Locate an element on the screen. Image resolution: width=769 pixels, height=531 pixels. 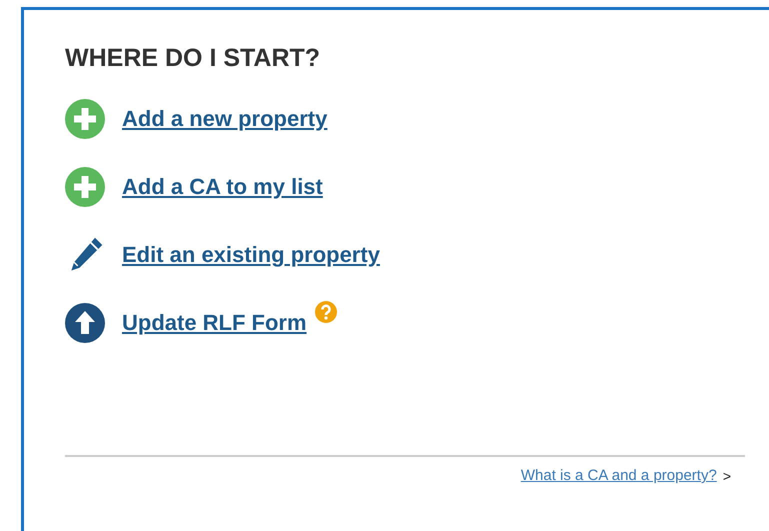
help-link: What is a CA and a property? is located at coordinates (618, 475).